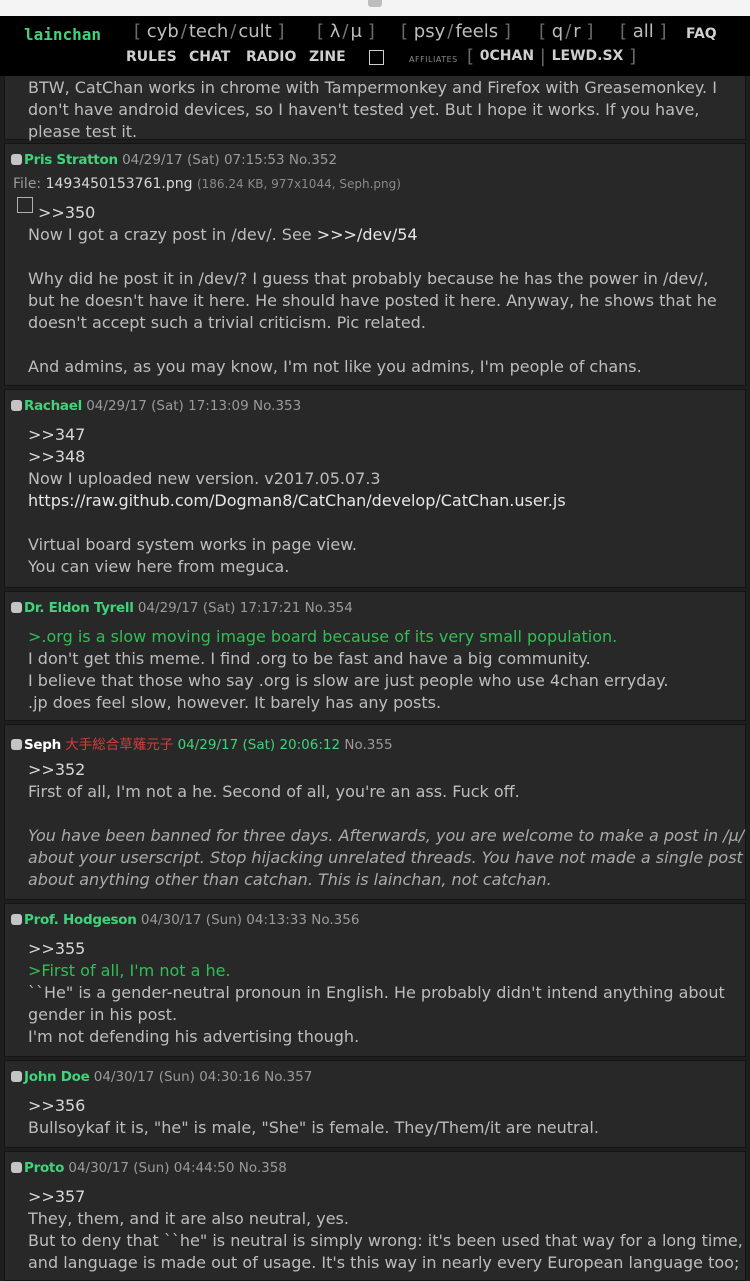 Image resolution: width=750 pixels, height=1281 pixels. What do you see at coordinates (367, 234) in the screenshot?
I see `crossboard-link: >>>/dev/54` at bounding box center [367, 234].